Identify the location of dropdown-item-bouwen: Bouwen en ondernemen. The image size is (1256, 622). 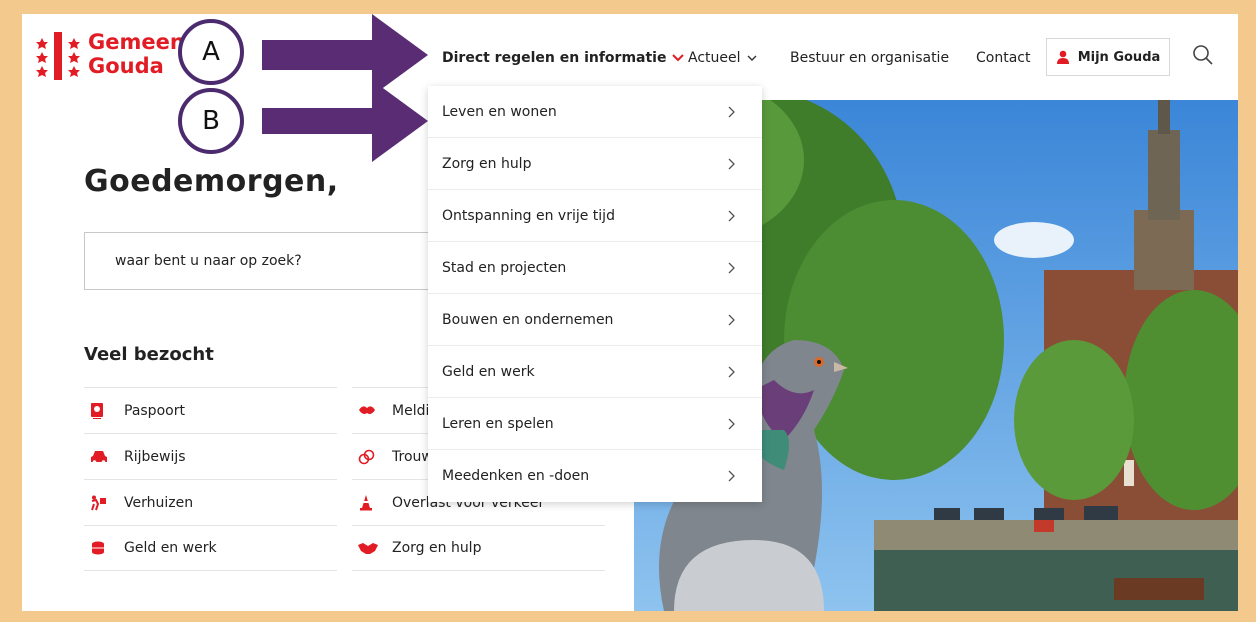
(595, 320).